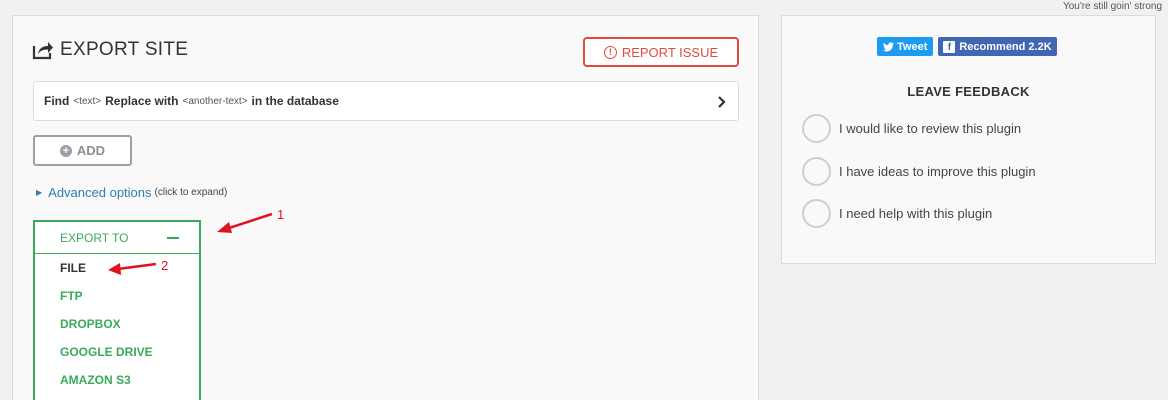 This screenshot has width=1168, height=400. I want to click on recommend-label: Recommend 2.2K, so click(1005, 46).